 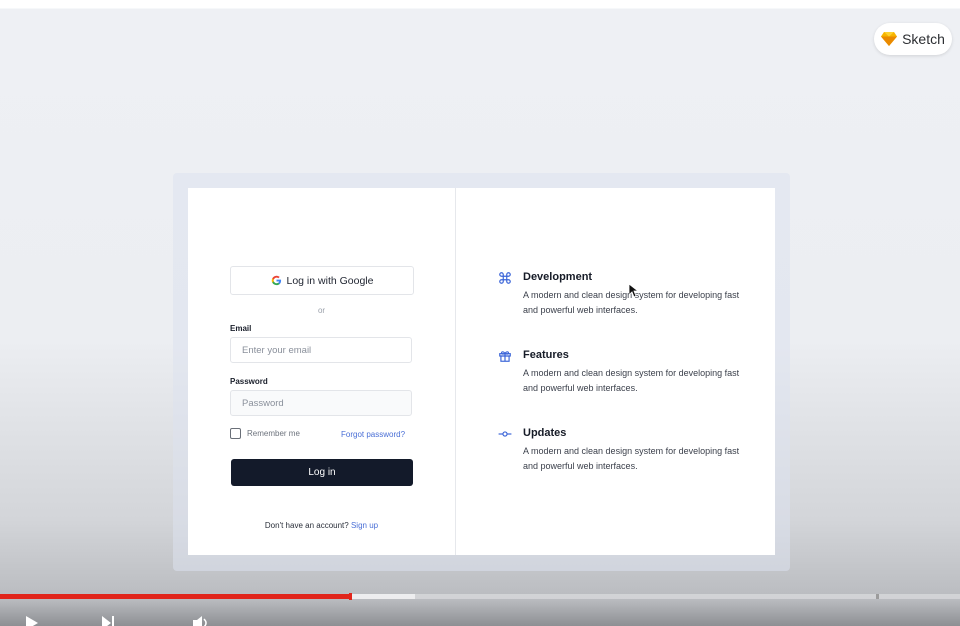 I want to click on email-label: Email, so click(x=241, y=328).